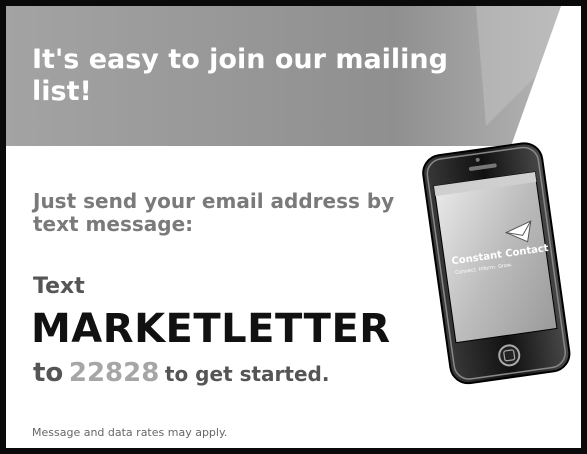 Image resolution: width=587 pixels, height=454 pixels. I want to click on to-label: to, so click(48, 373).